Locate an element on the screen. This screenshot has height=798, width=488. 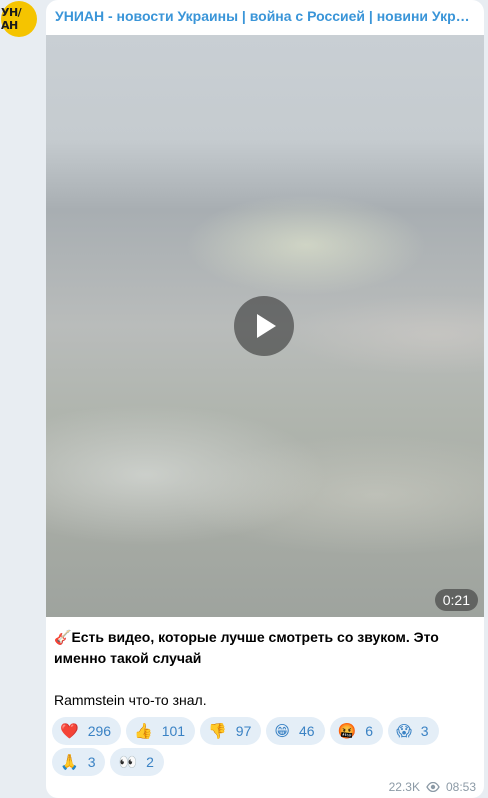
thumbs-down-icon: 👎 is located at coordinates (217, 731).